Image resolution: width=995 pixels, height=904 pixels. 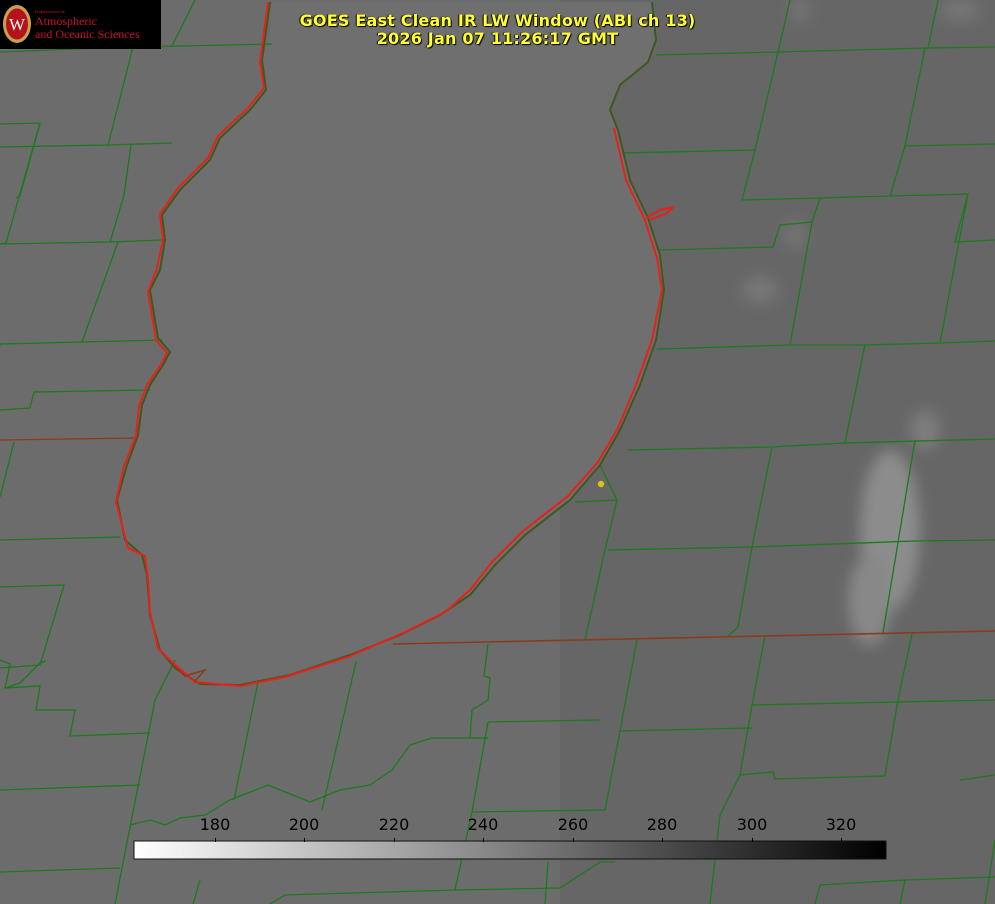 I want to click on colorbar-tick-label: 200, so click(x=304, y=824).